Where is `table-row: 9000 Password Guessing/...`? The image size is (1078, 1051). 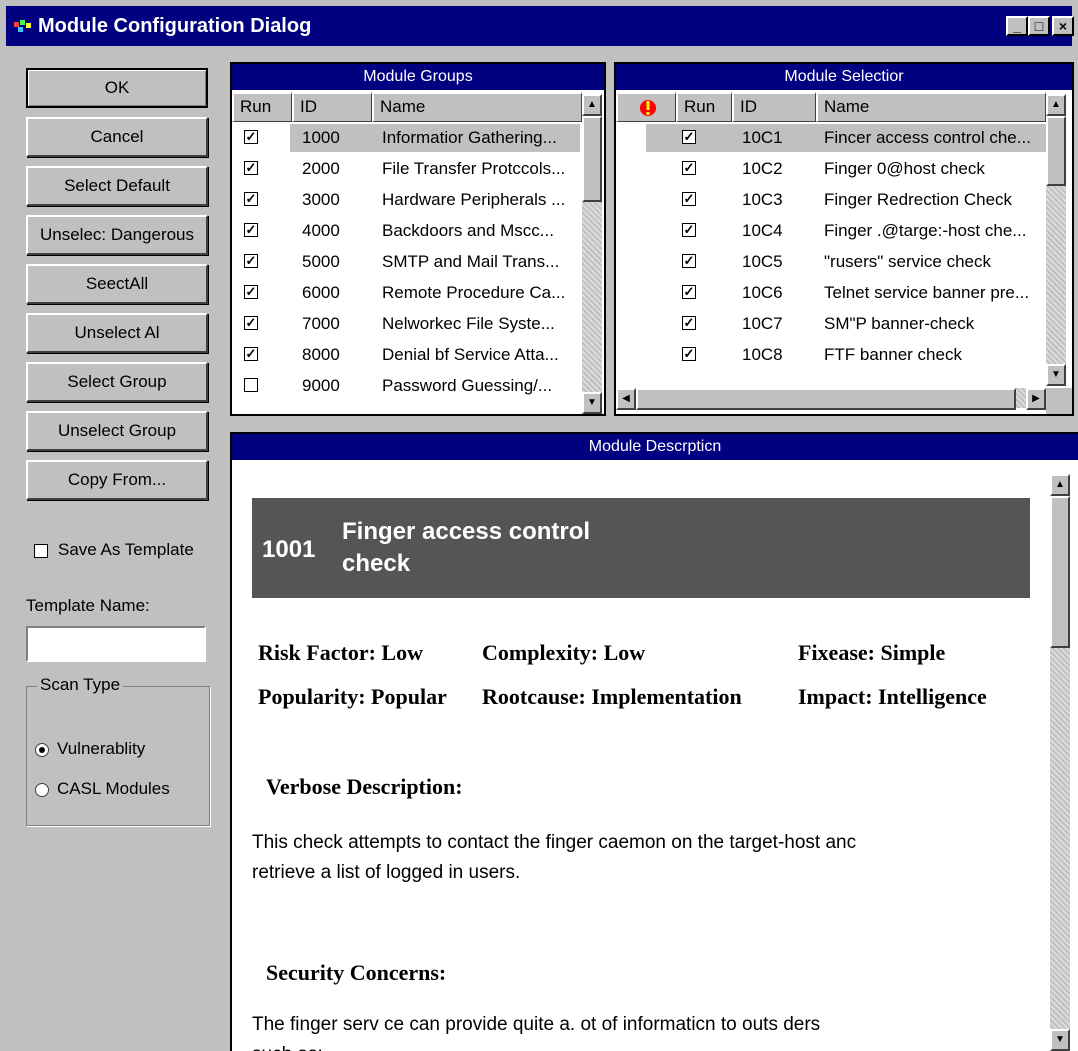
table-row: 9000 Password Guessing/... is located at coordinates (407, 385).